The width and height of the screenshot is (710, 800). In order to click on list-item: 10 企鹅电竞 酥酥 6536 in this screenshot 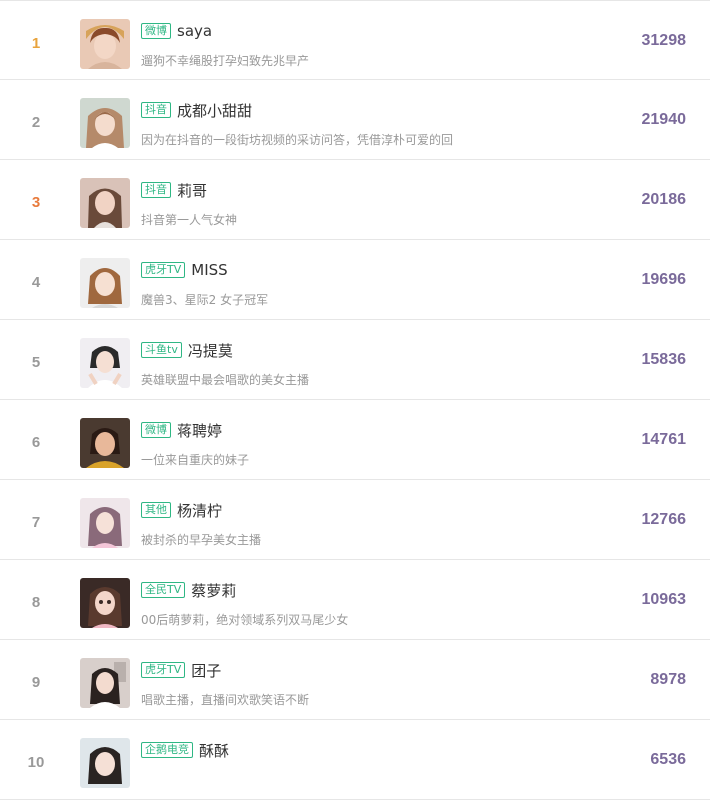, I will do `click(355, 760)`.